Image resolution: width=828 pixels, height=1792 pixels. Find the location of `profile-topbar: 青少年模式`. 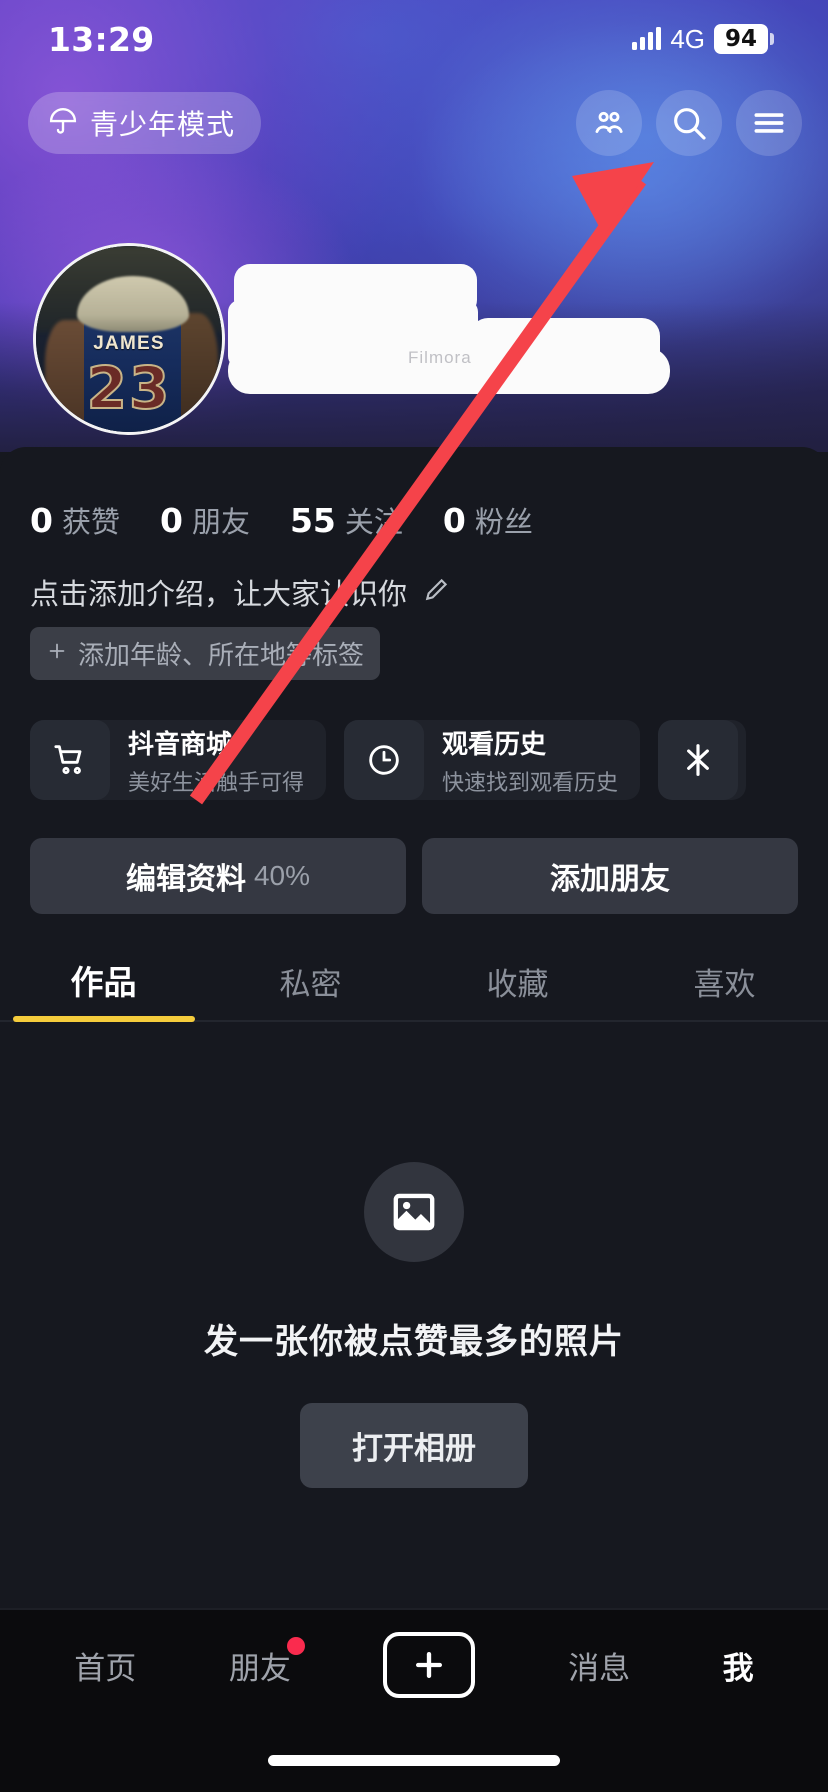

profile-topbar: 青少年模式 is located at coordinates (414, 123).